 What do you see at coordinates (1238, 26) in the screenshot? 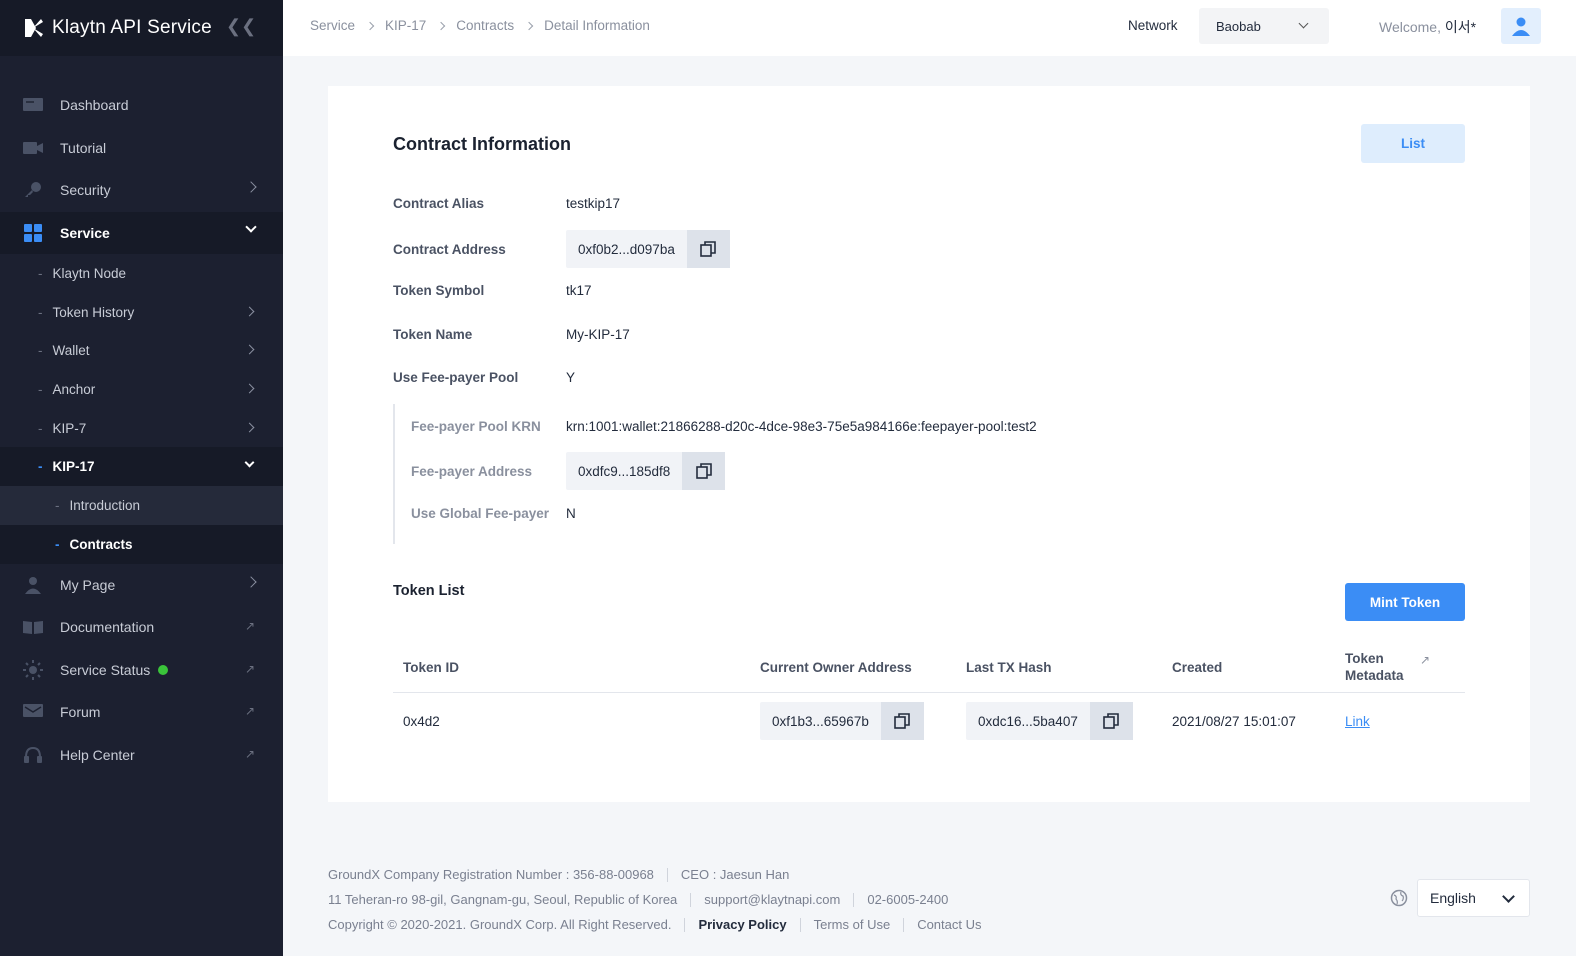
I see `network-select-value: Baobab` at bounding box center [1238, 26].